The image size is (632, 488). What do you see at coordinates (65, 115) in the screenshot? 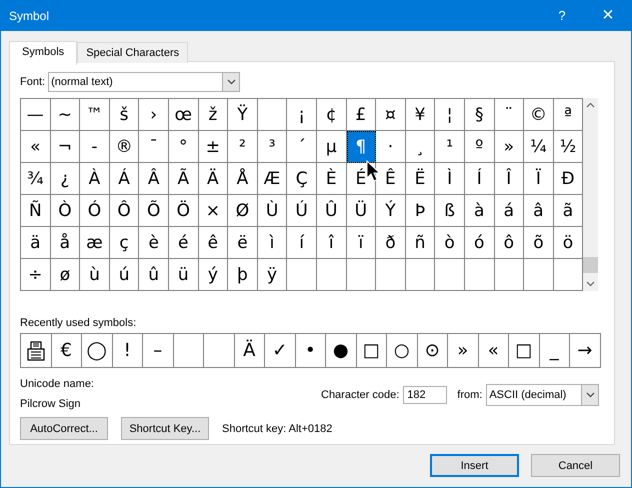
I see `symbol-cell: ~` at bounding box center [65, 115].